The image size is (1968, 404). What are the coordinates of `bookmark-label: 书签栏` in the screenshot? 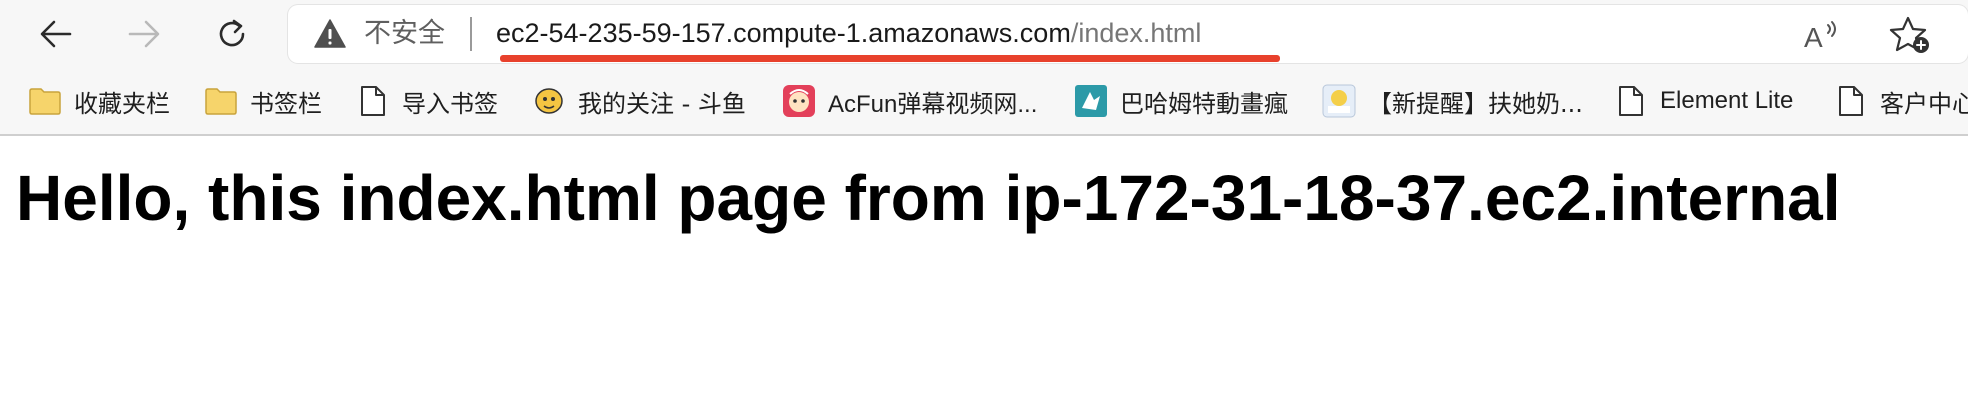 It's located at (286, 103).